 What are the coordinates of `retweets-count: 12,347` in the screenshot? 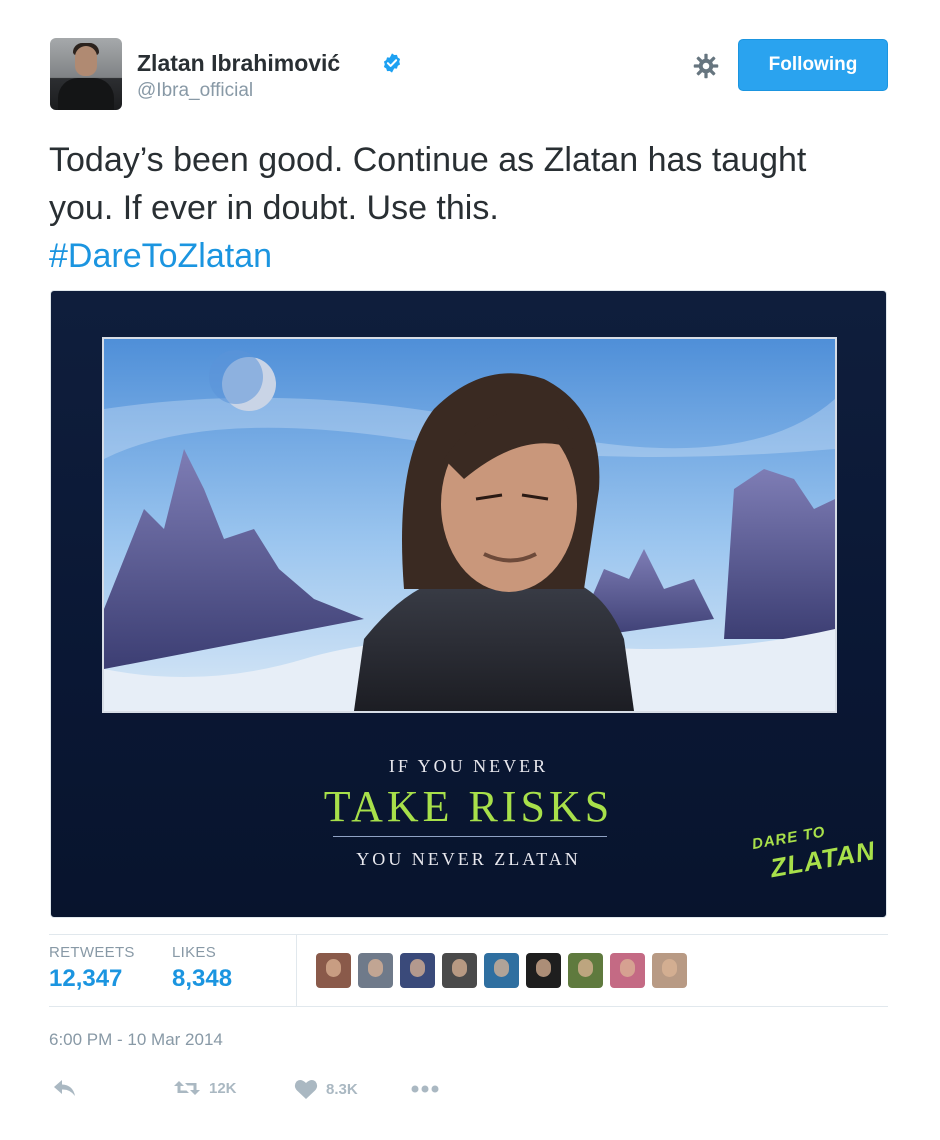 It's located at (86, 978).